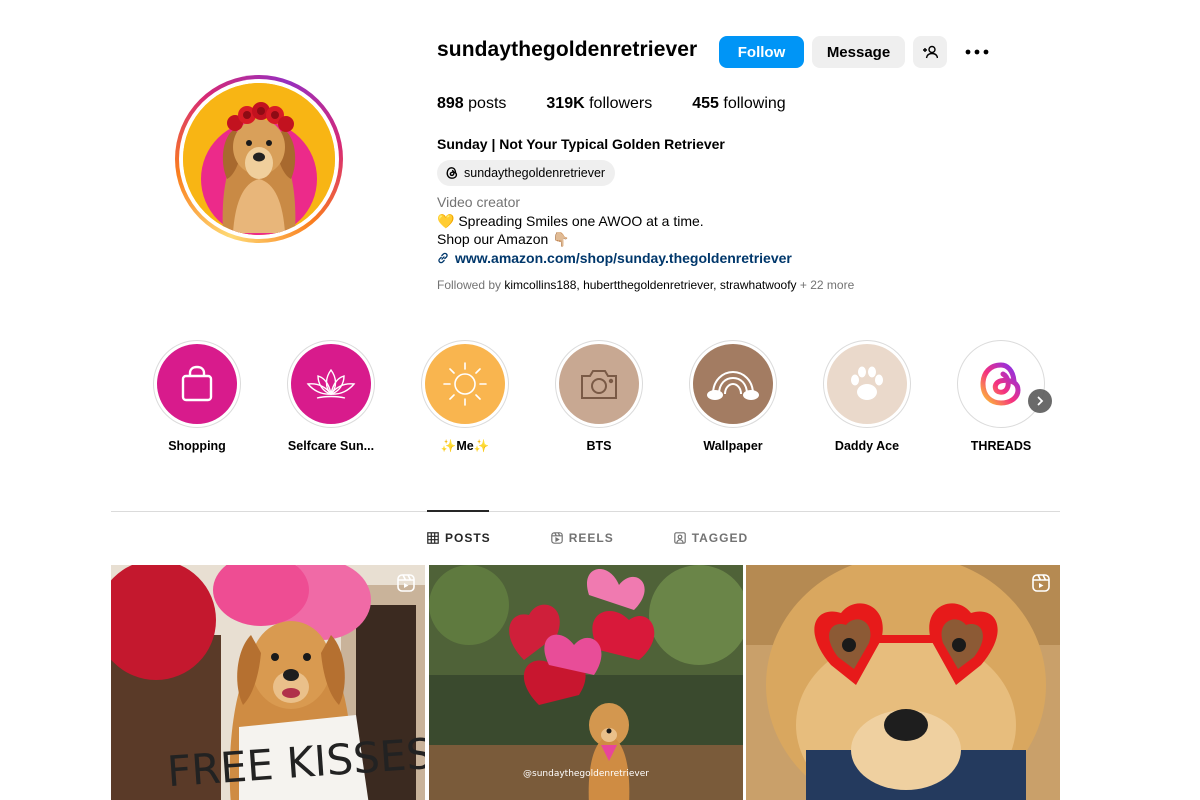  What do you see at coordinates (867, 446) in the screenshot?
I see `highlight-label: Daddy Ace` at bounding box center [867, 446].